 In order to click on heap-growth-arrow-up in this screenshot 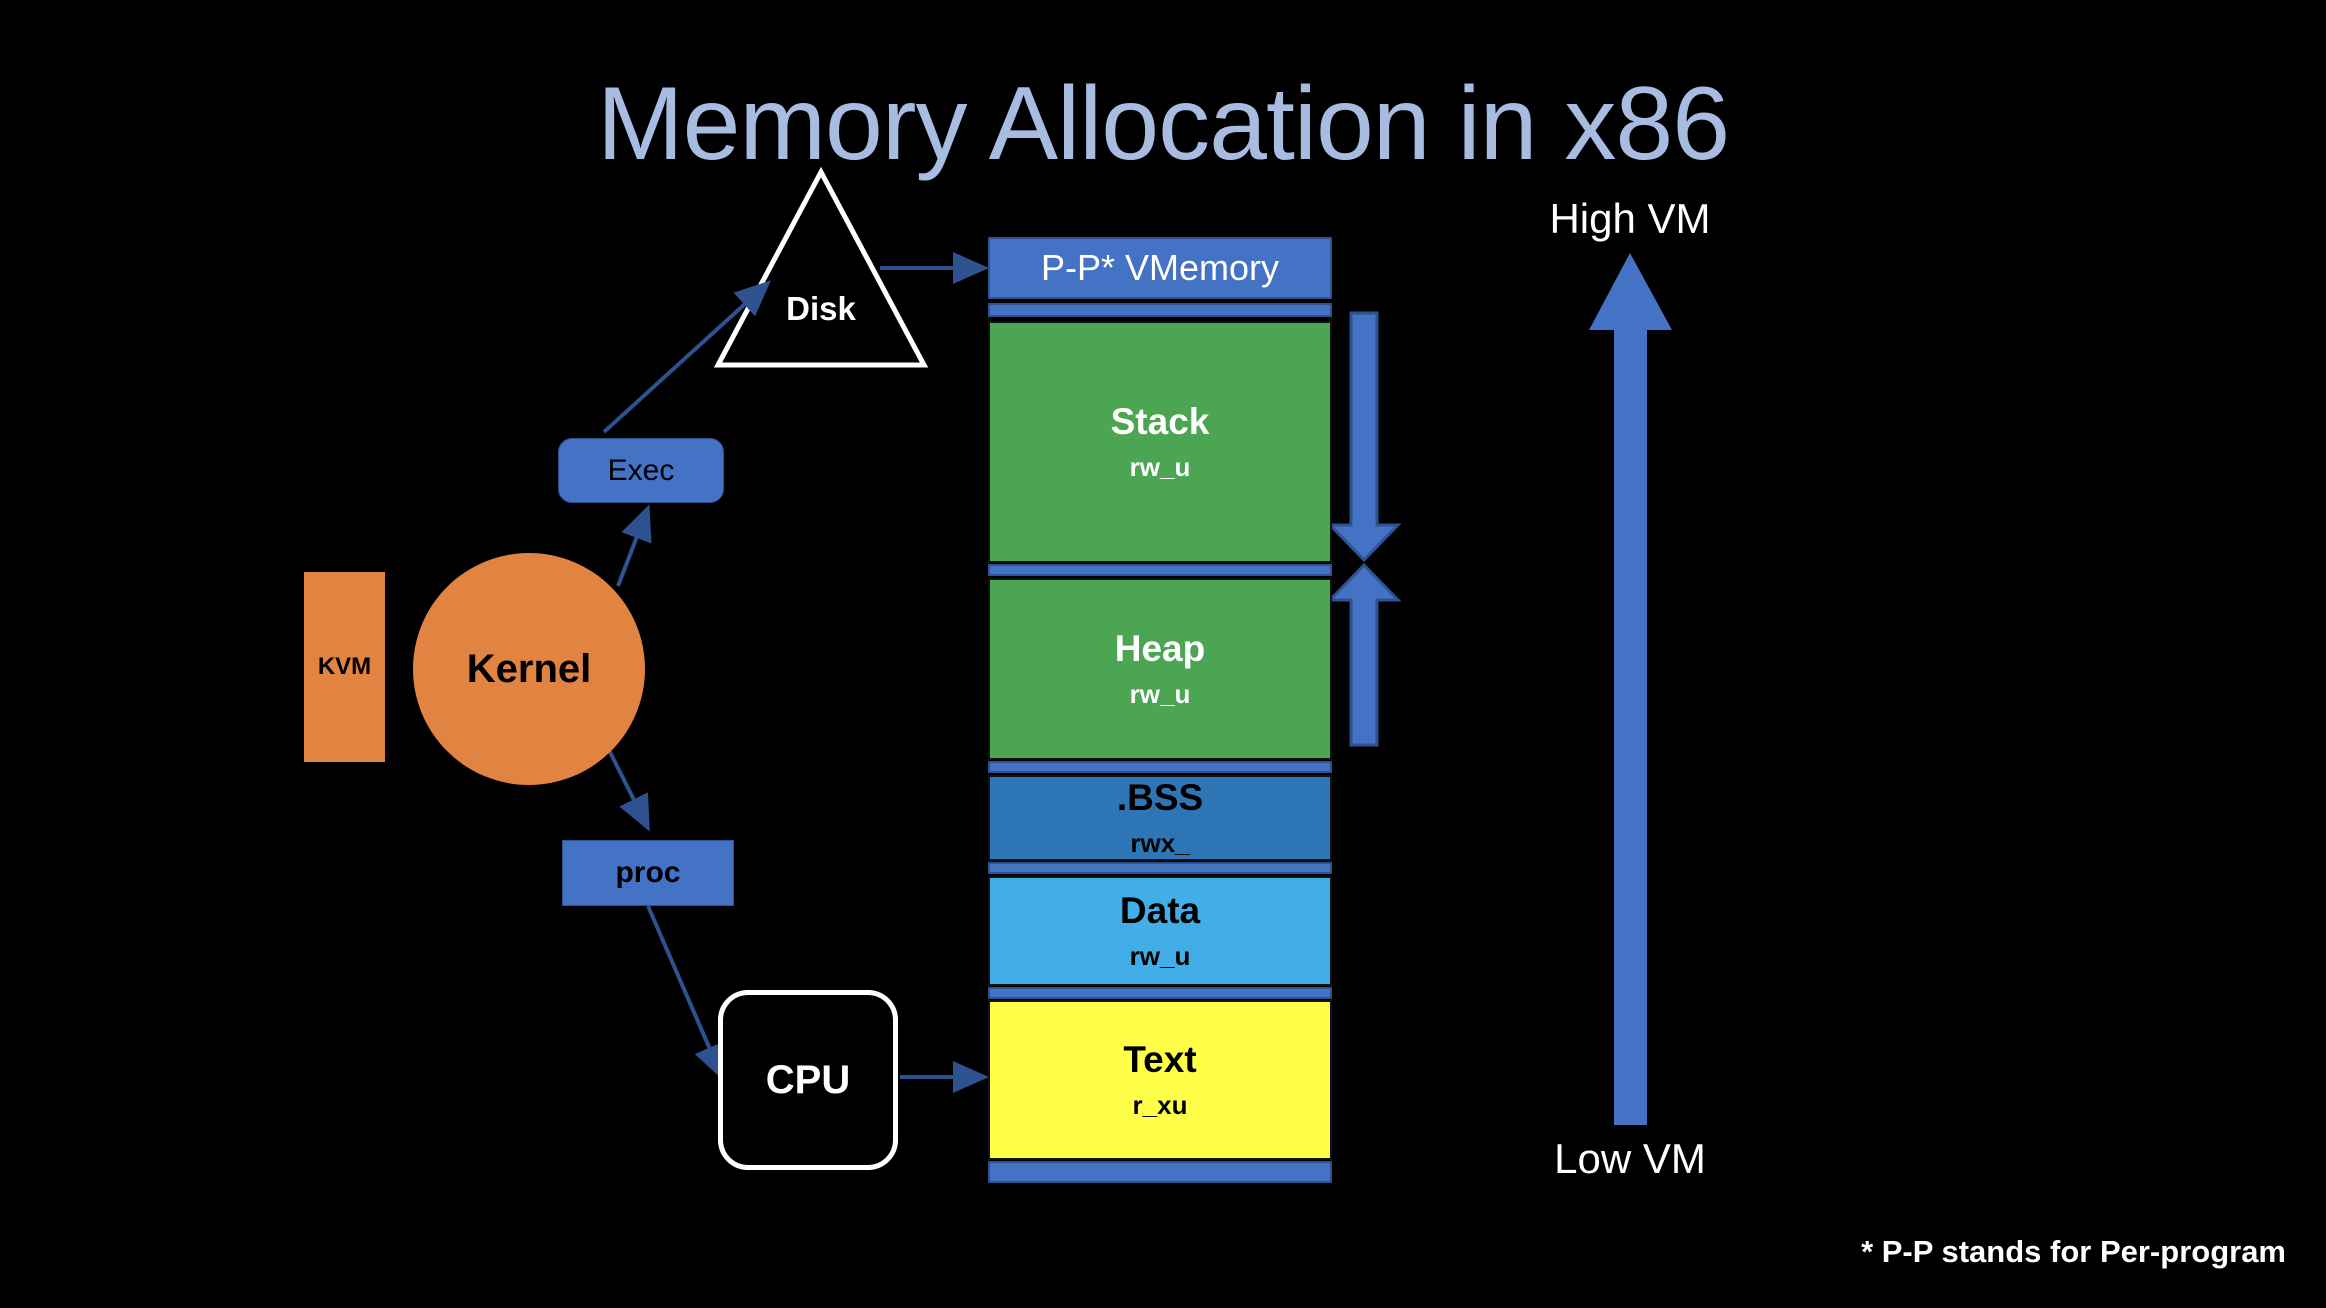, I will do `click(1364, 654)`.